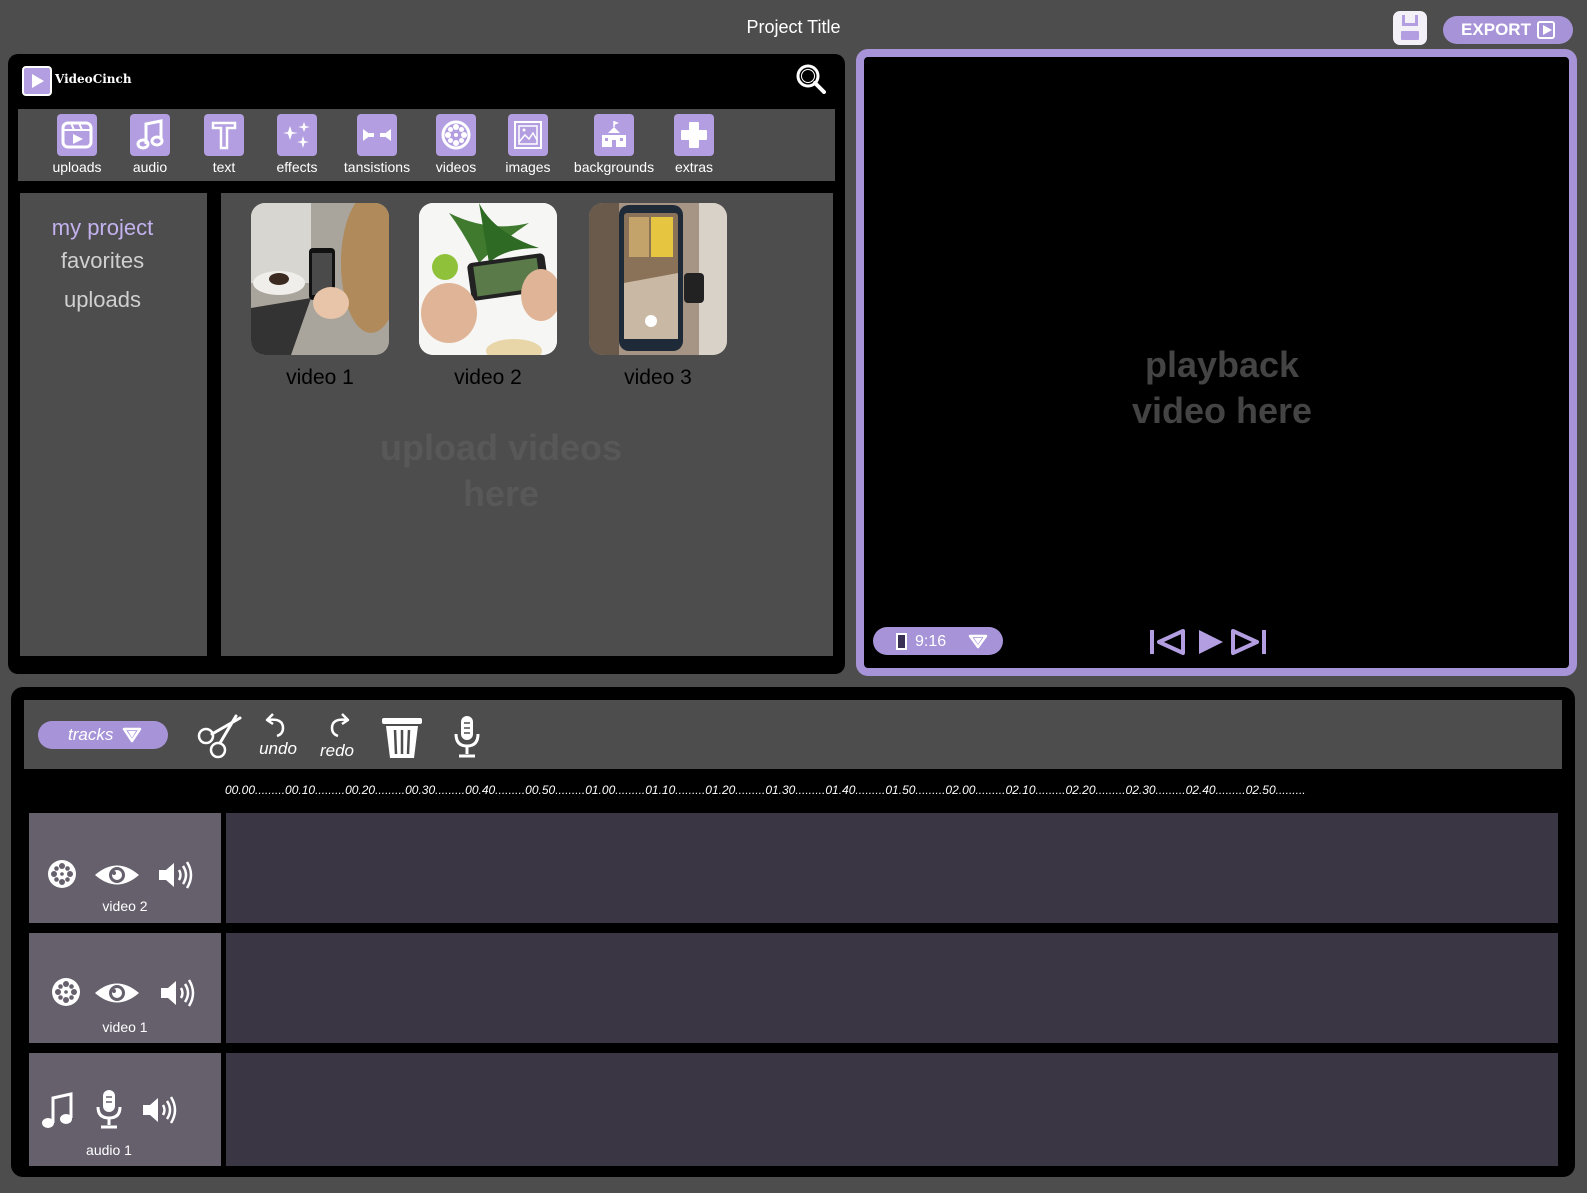 The height and width of the screenshot is (1193, 1587). What do you see at coordinates (125, 1109) in the screenshot?
I see `track-header-audio-1: audio 1` at bounding box center [125, 1109].